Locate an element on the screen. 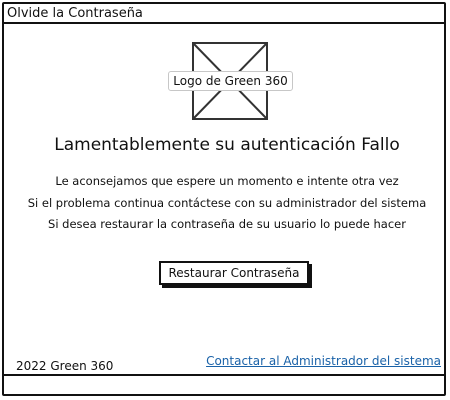  copyright-text: 2022 Green 360 is located at coordinates (65, 366).